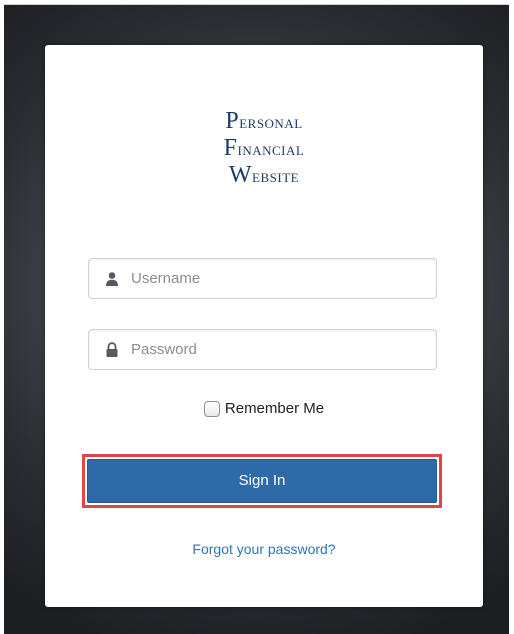 Image resolution: width=514 pixels, height=634 pixels. Describe the element at coordinates (276, 349) in the screenshot. I see `password-input` at that location.